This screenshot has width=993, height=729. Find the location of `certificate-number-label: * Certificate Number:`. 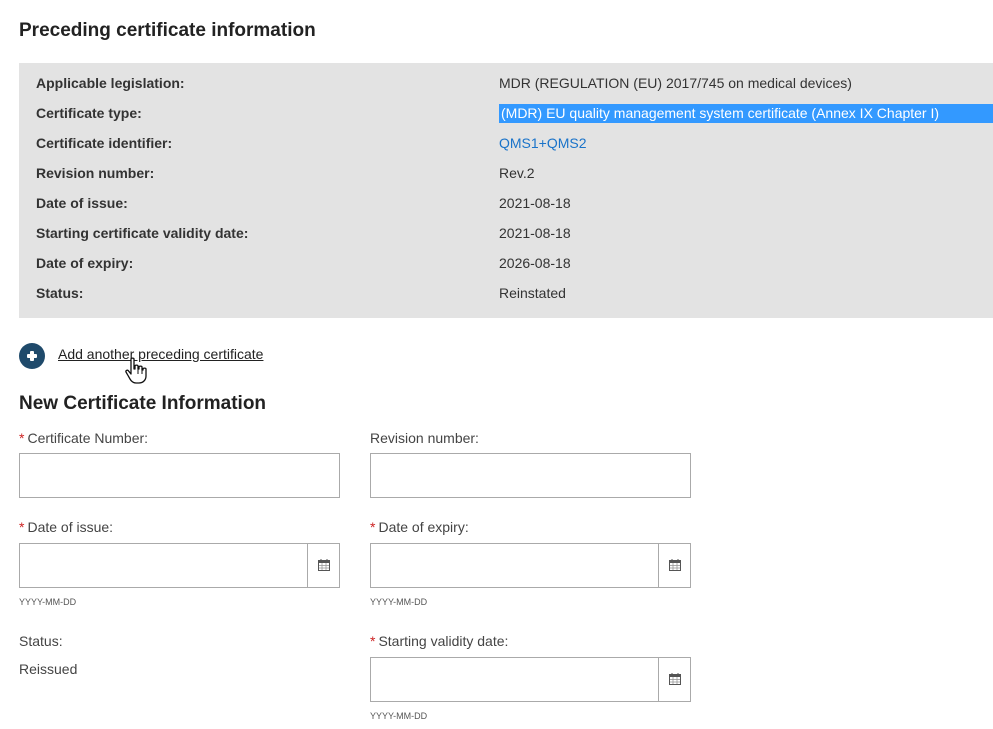

certificate-number-label: * Certificate Number: is located at coordinates (83, 438).